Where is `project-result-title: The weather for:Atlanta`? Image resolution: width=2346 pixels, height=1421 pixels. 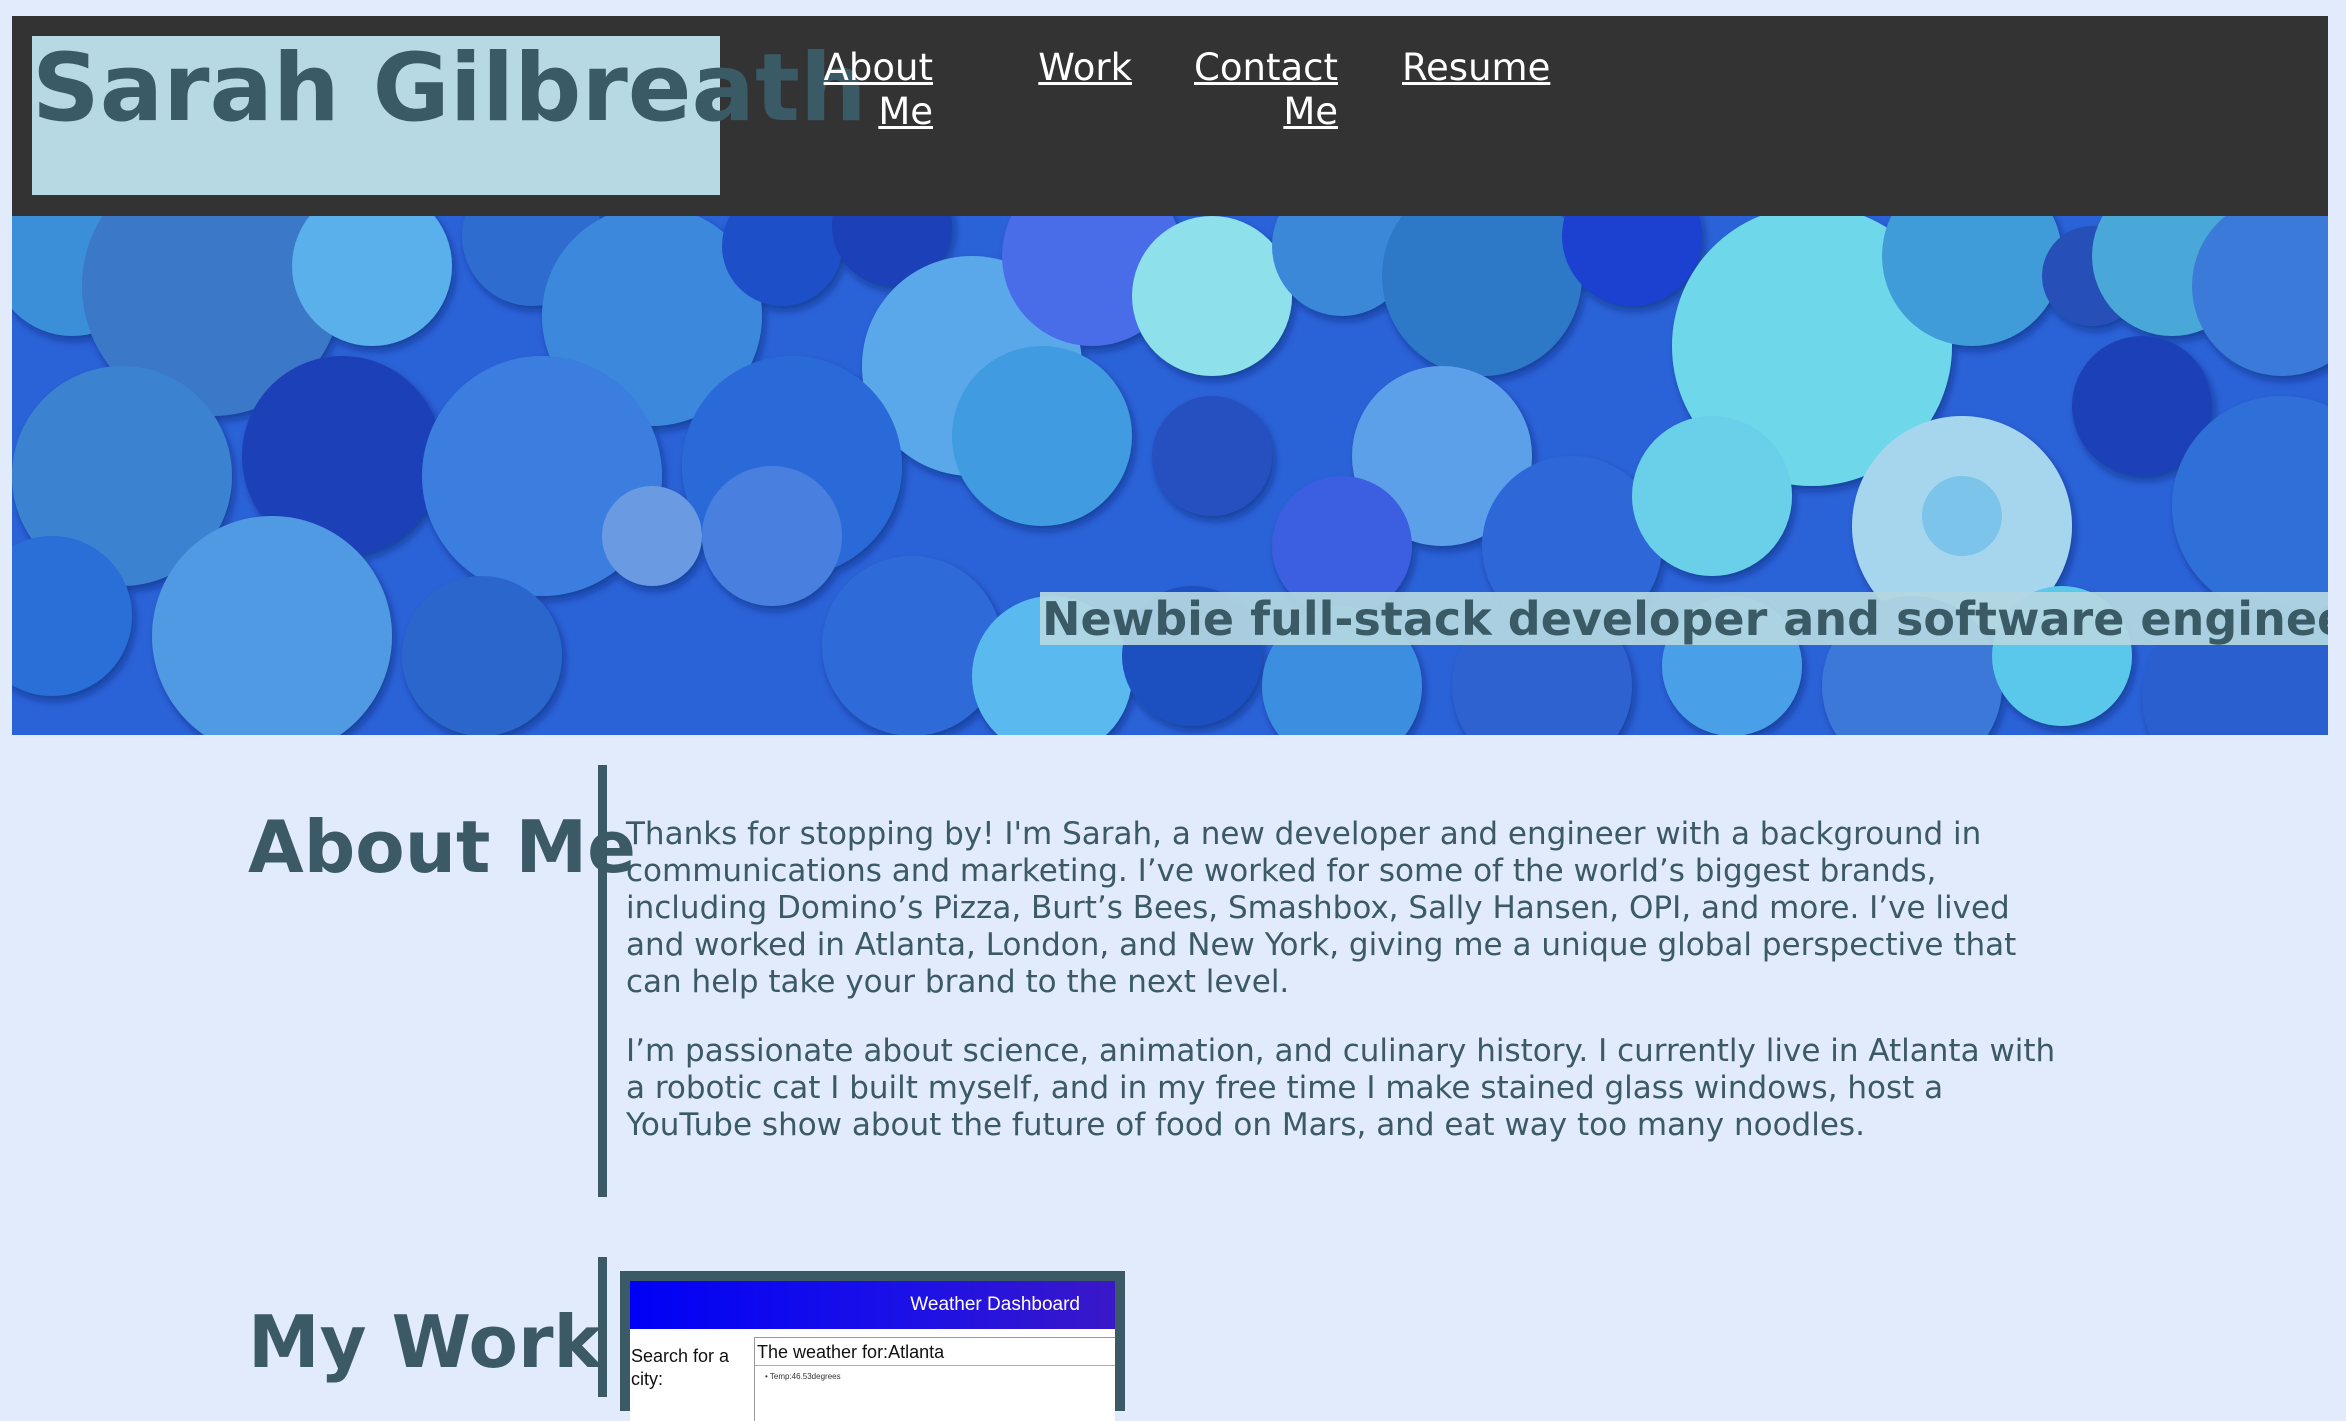 project-result-title: The weather for:Atlanta is located at coordinates (851, 1352).